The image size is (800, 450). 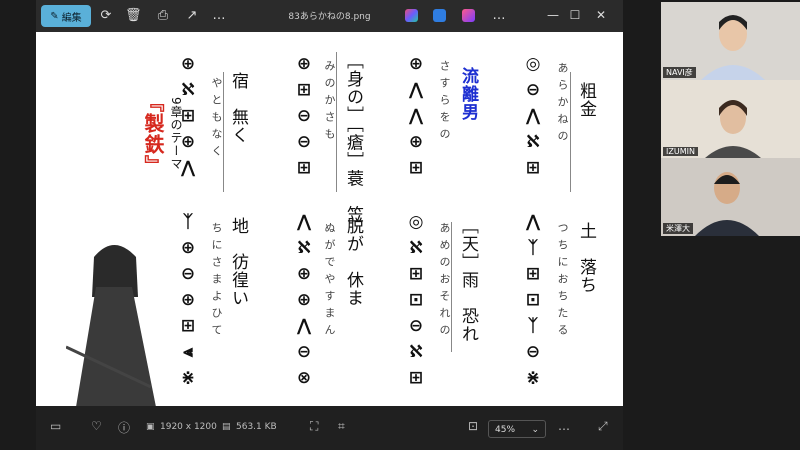 What do you see at coordinates (468, 280) in the screenshot?
I see `c2-kanji-bottom: ［天］雨 恐れ` at bounding box center [468, 280].